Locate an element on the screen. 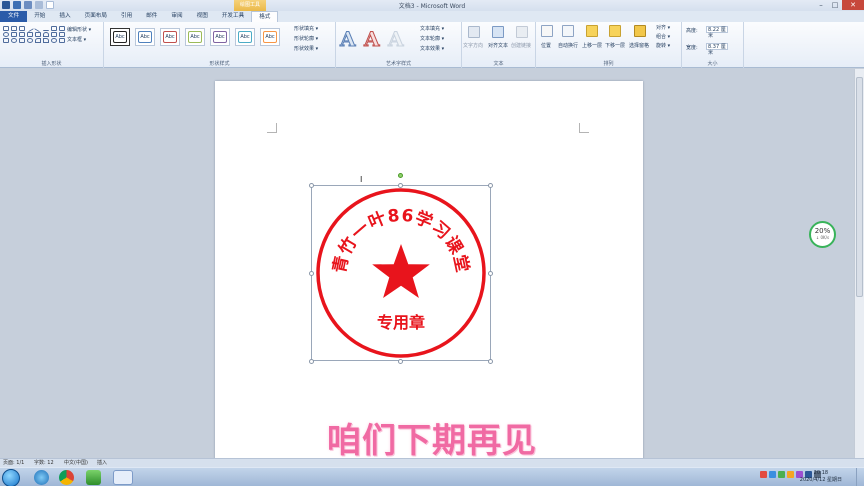 This screenshot has width=864, height=486. style-swatch-blue: Abc is located at coordinates (145, 37).